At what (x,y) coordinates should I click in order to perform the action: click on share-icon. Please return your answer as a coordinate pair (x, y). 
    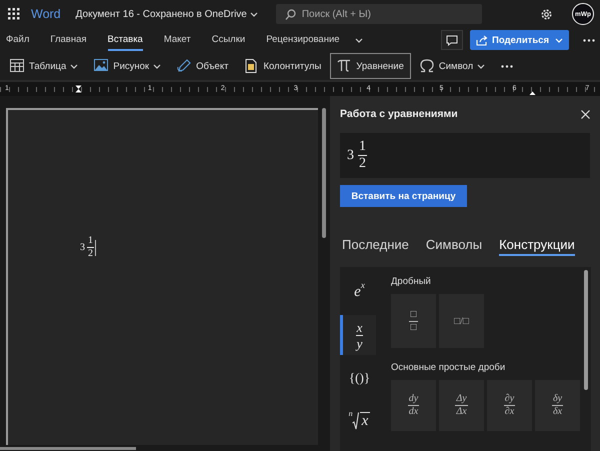
    Looking at the image, I should click on (482, 40).